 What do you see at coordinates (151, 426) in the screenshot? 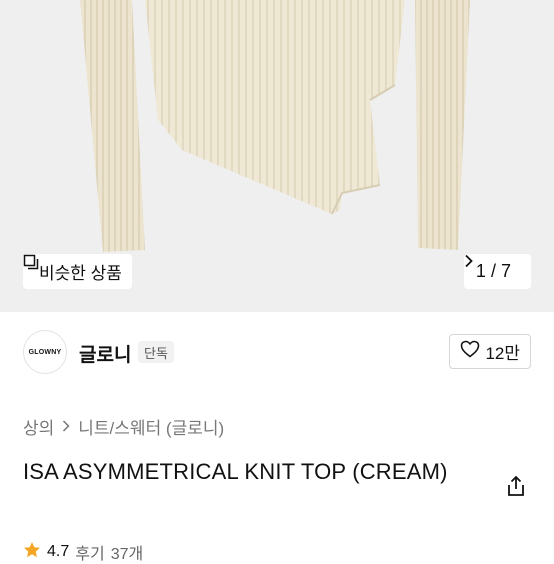
I see `breadcrumb-item-subcategory: 니트/스웨터 (글로니)` at bounding box center [151, 426].